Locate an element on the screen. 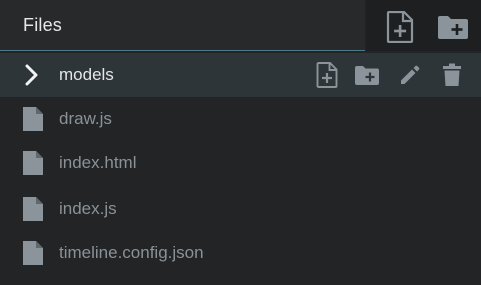 The image size is (481, 285). trash-icon is located at coordinates (452, 74).